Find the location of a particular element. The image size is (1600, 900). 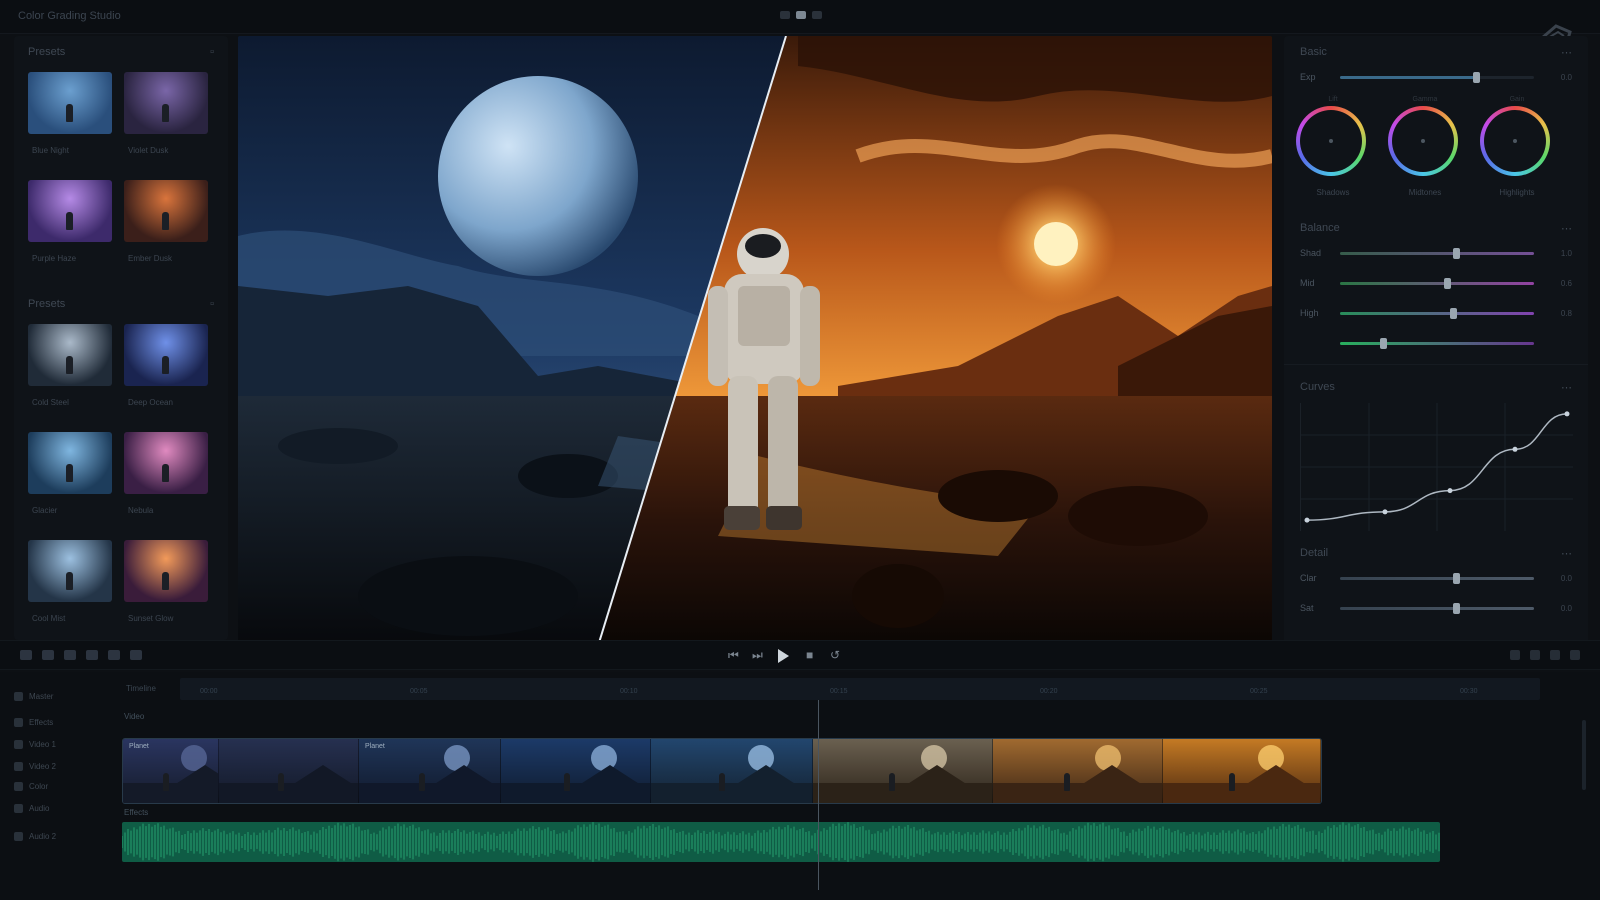

snap-tool-icon is located at coordinates (70, 655).